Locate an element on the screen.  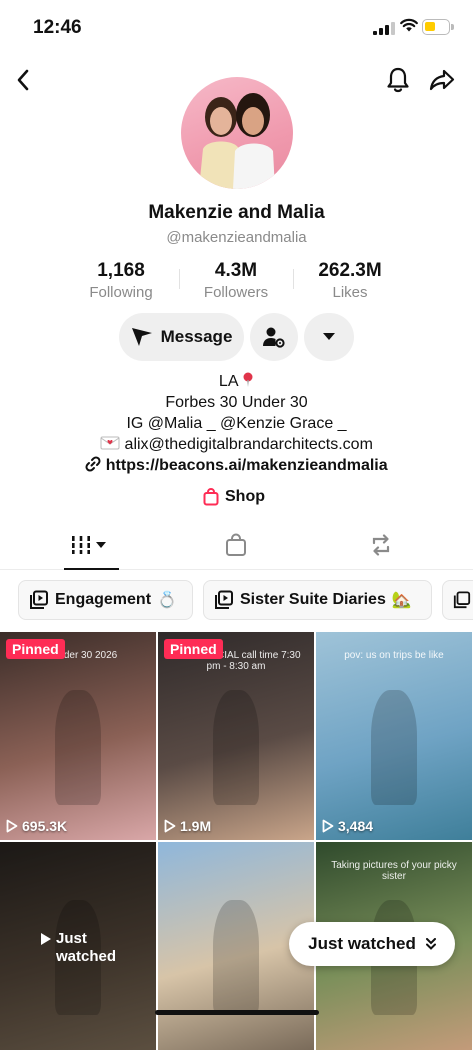
bell-icon is located at coordinates (398, 80).